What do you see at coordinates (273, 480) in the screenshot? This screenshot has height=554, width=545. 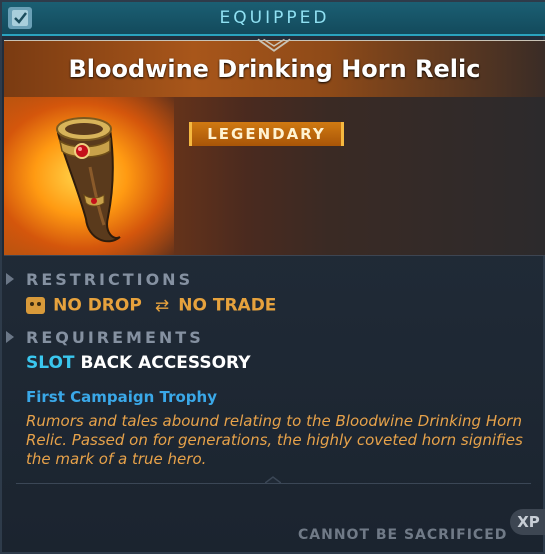 I see `divider-notch-decoration` at bounding box center [273, 480].